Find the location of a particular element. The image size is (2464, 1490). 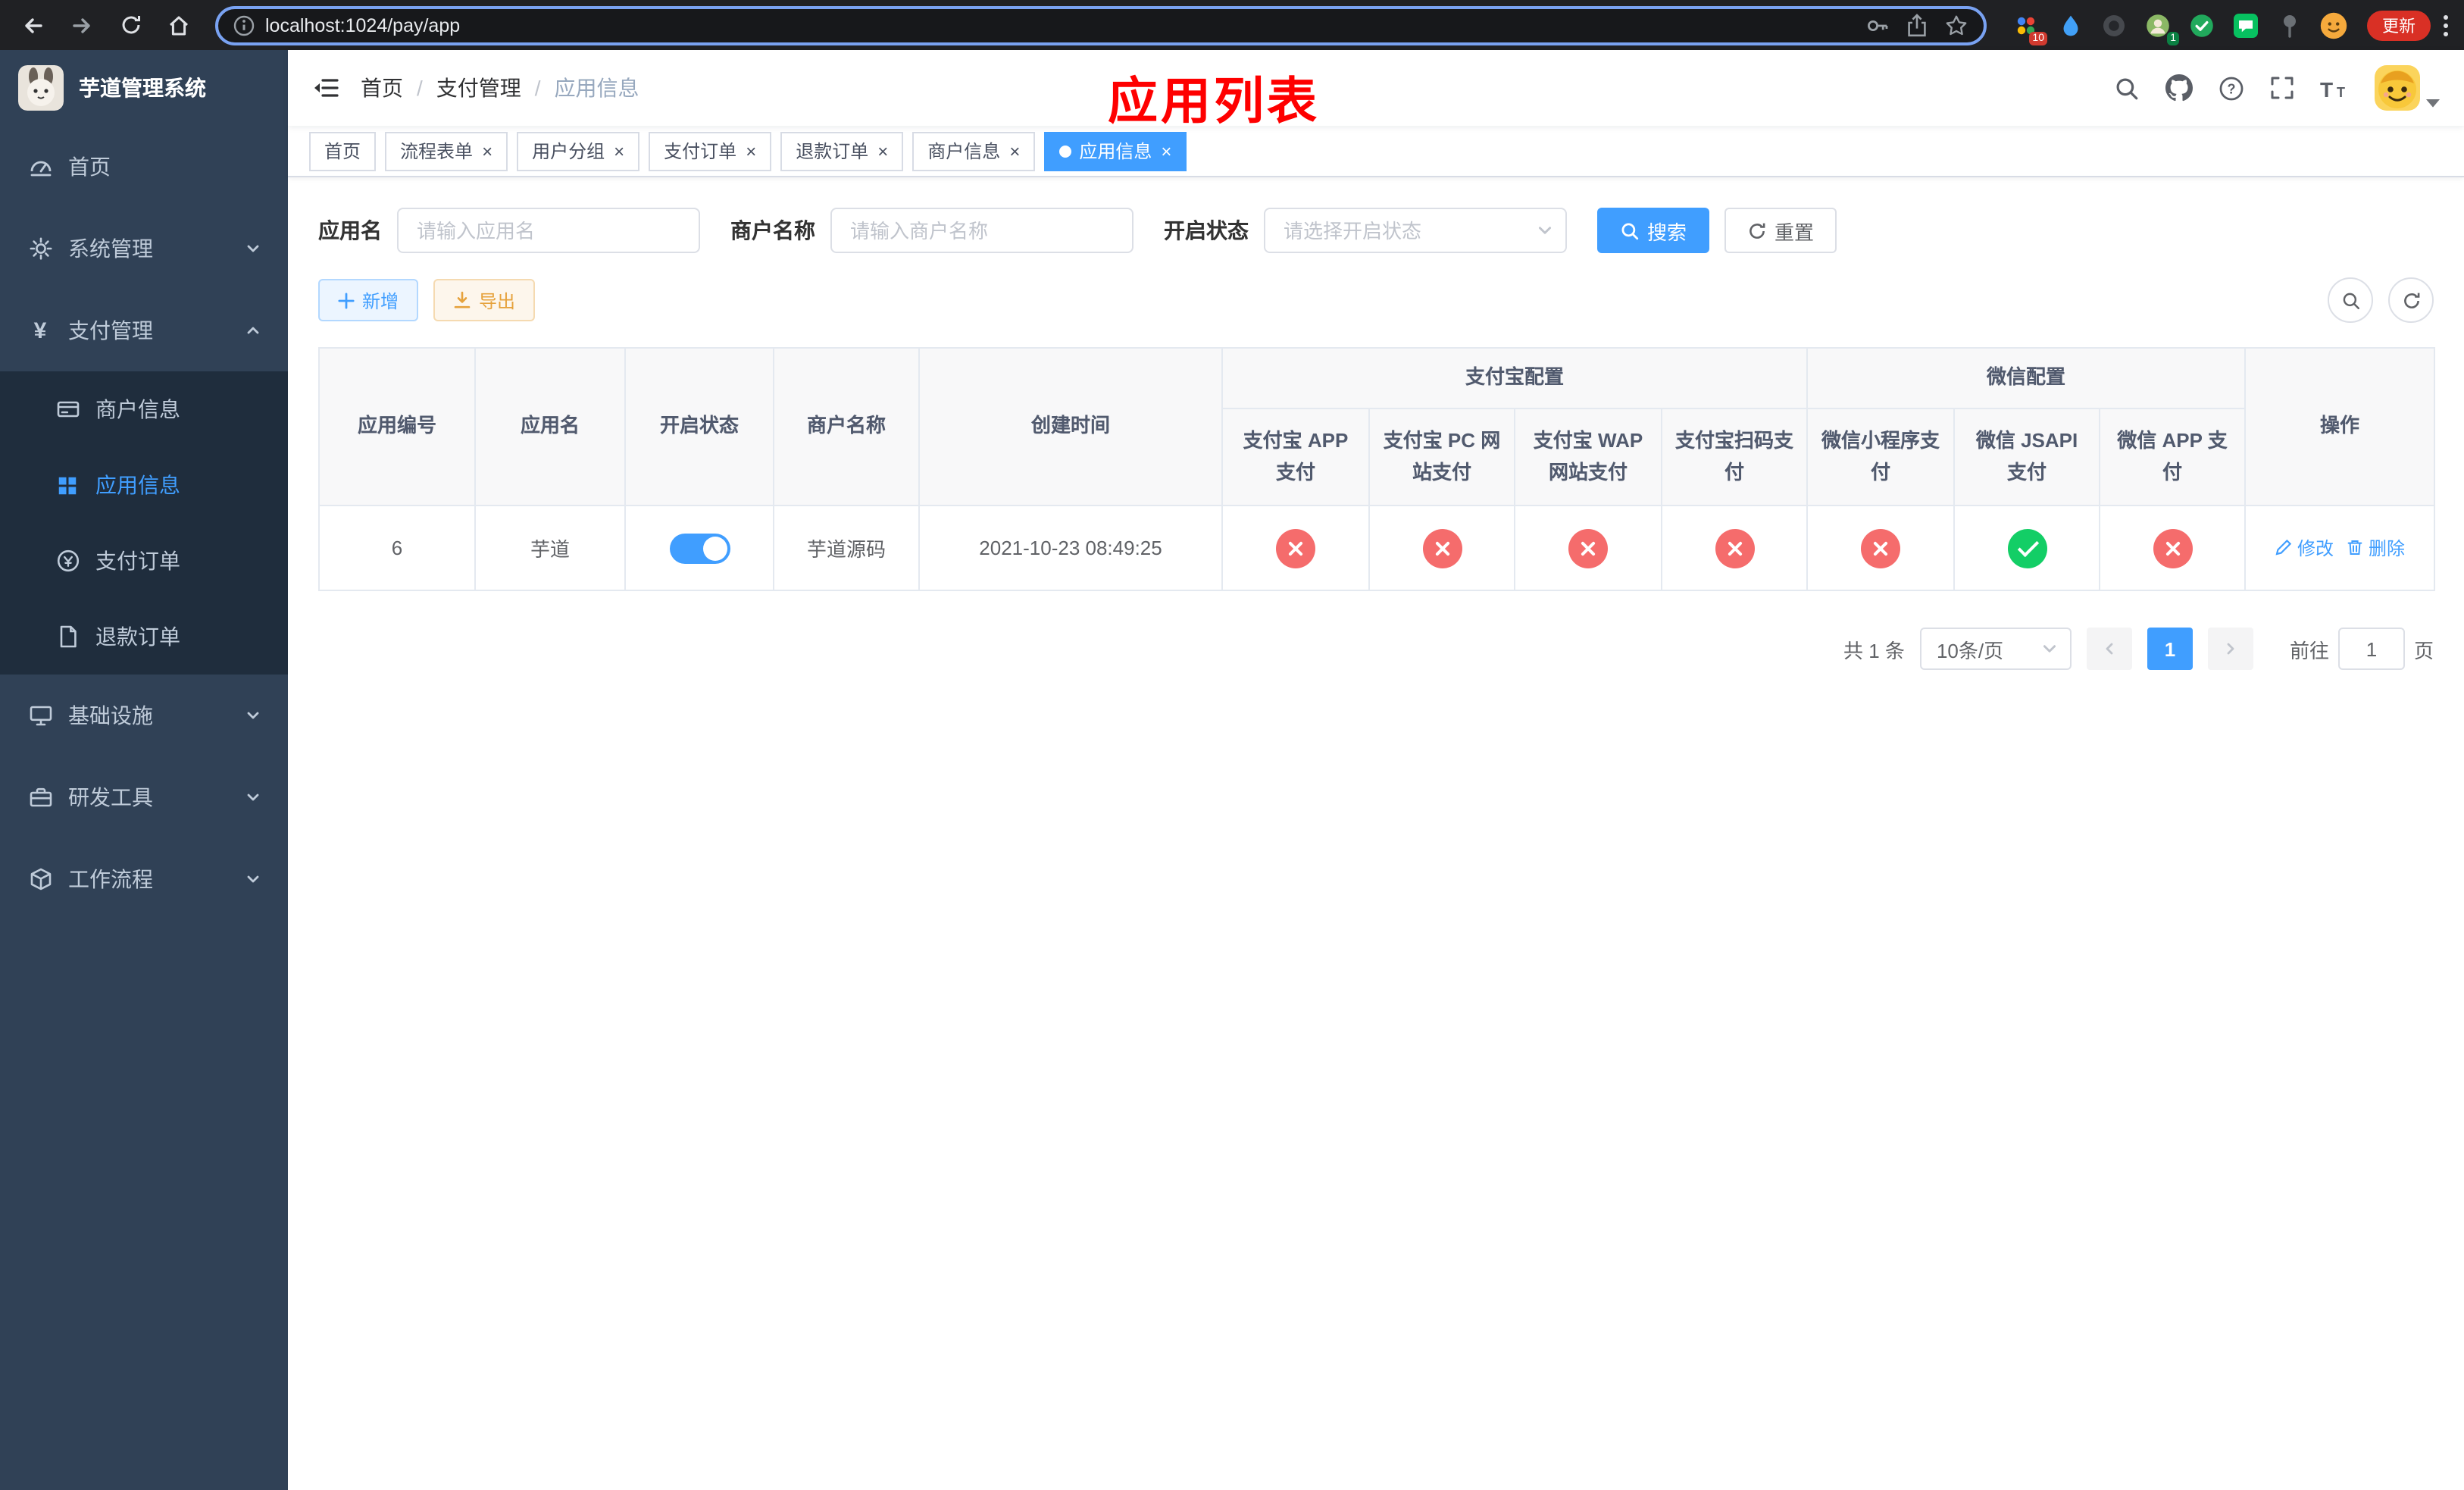

sidebar-item-pay-orders: 支付订单 is located at coordinates (144, 561).